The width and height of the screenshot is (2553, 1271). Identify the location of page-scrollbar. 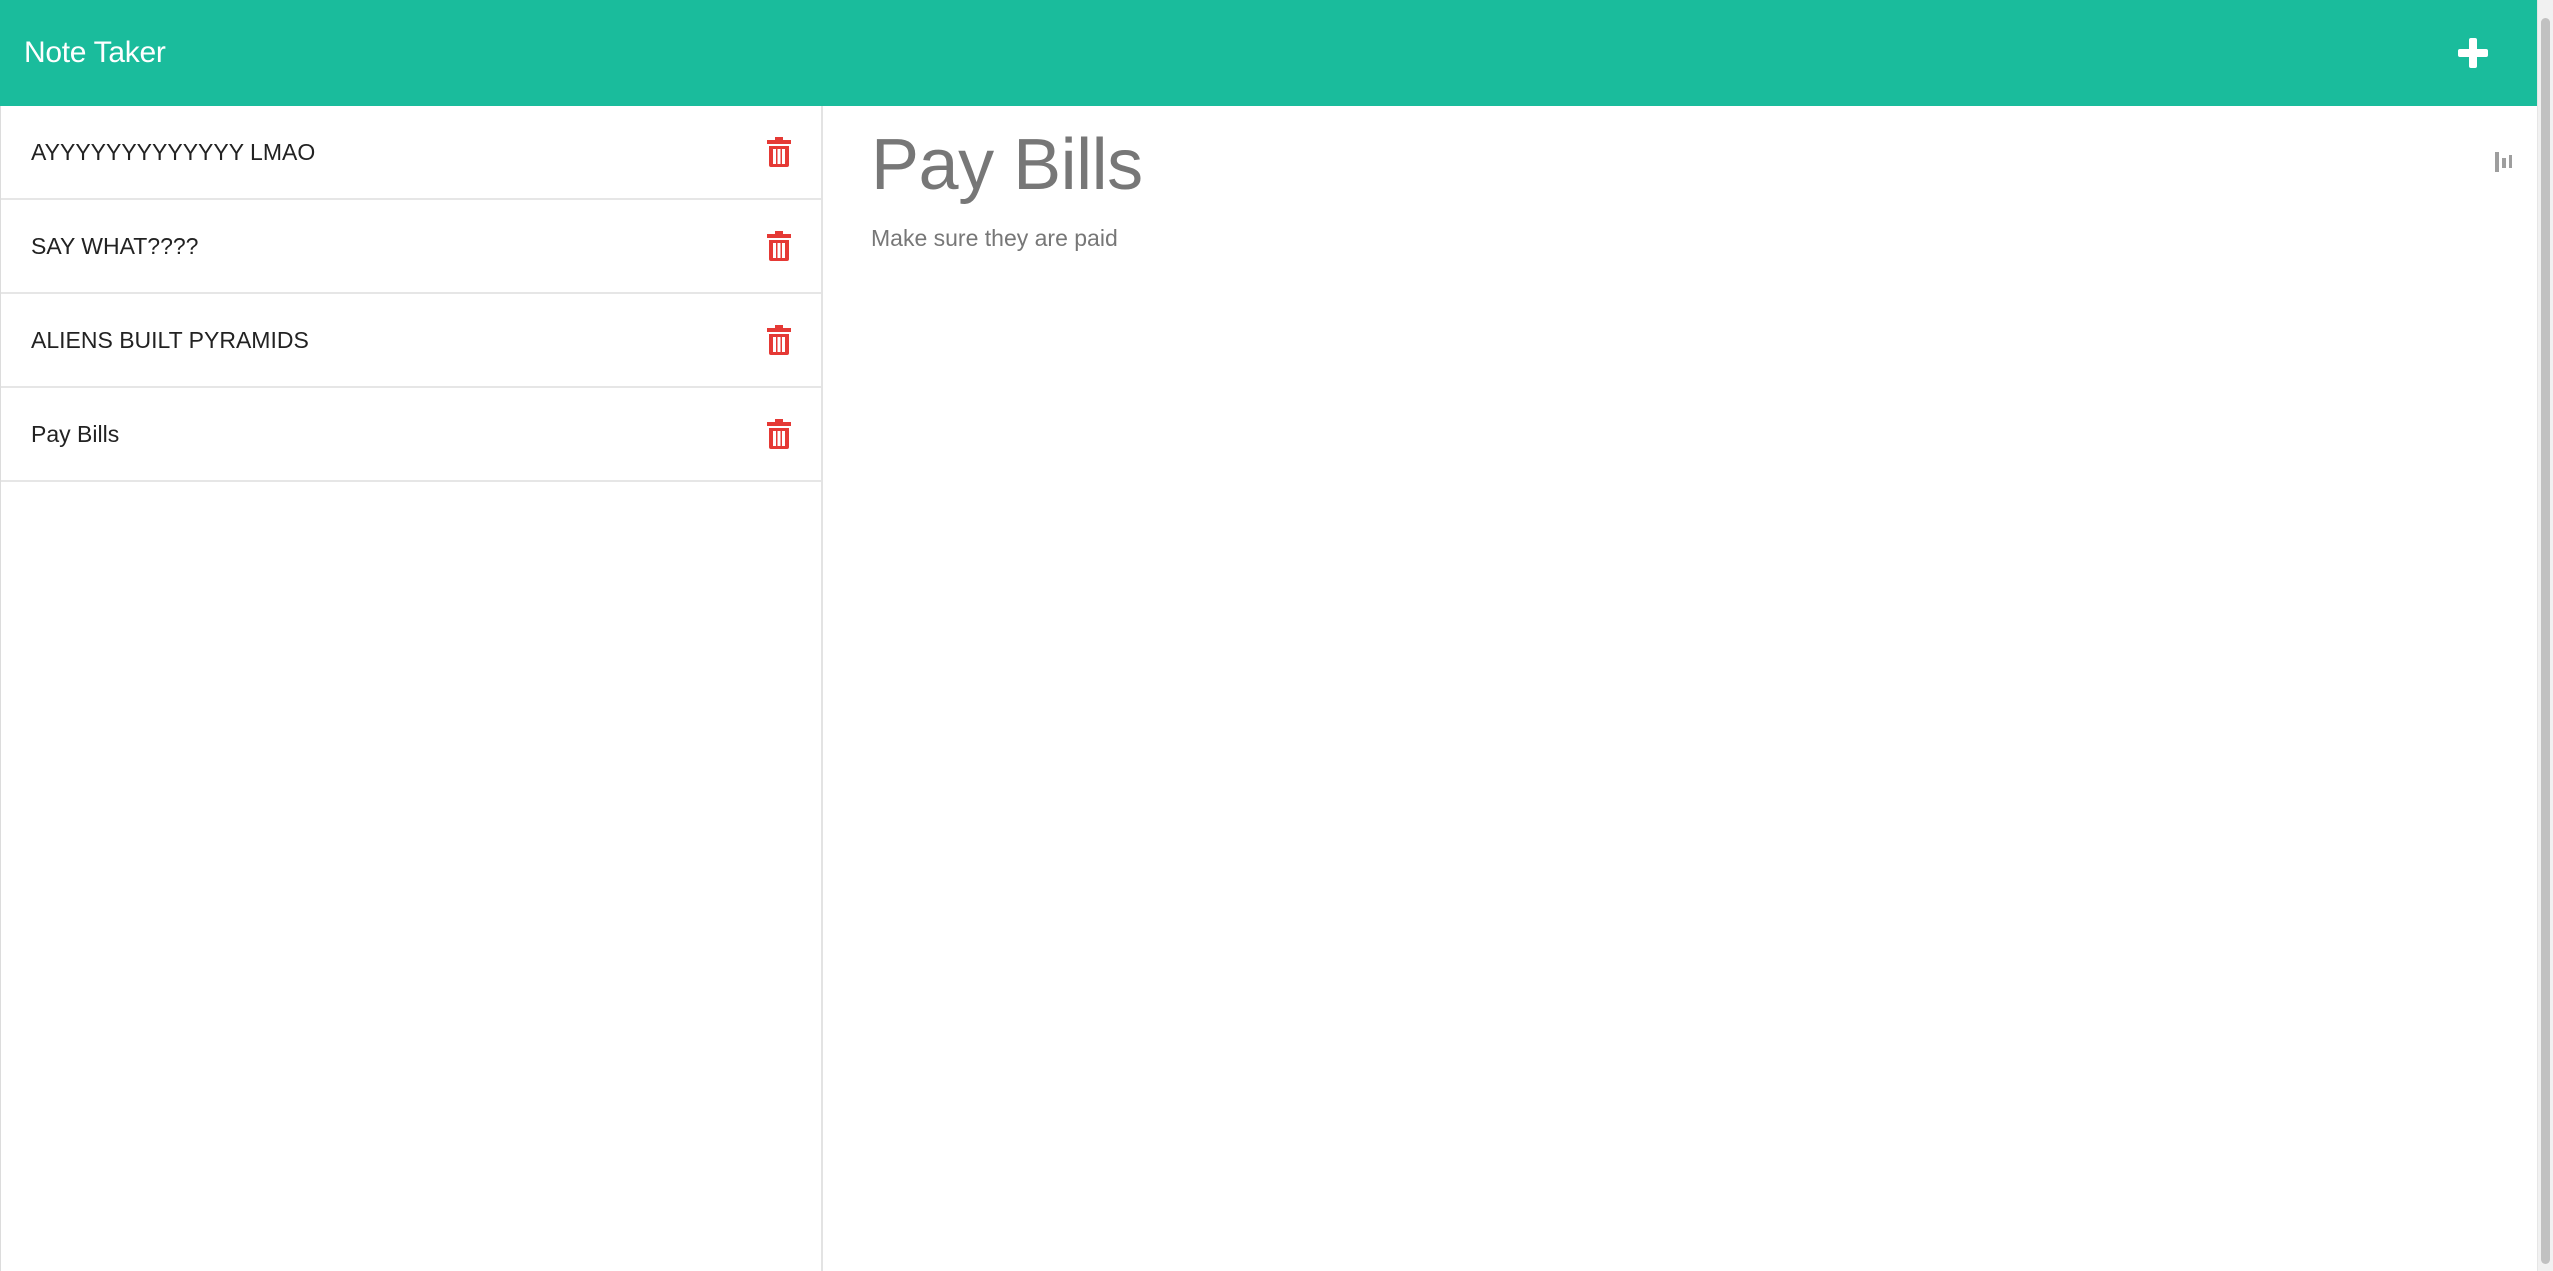
(2545, 635).